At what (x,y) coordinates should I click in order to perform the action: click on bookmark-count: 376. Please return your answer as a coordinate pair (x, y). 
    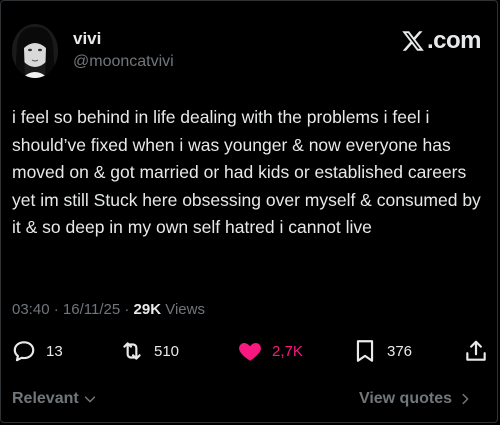
    Looking at the image, I should click on (400, 351).